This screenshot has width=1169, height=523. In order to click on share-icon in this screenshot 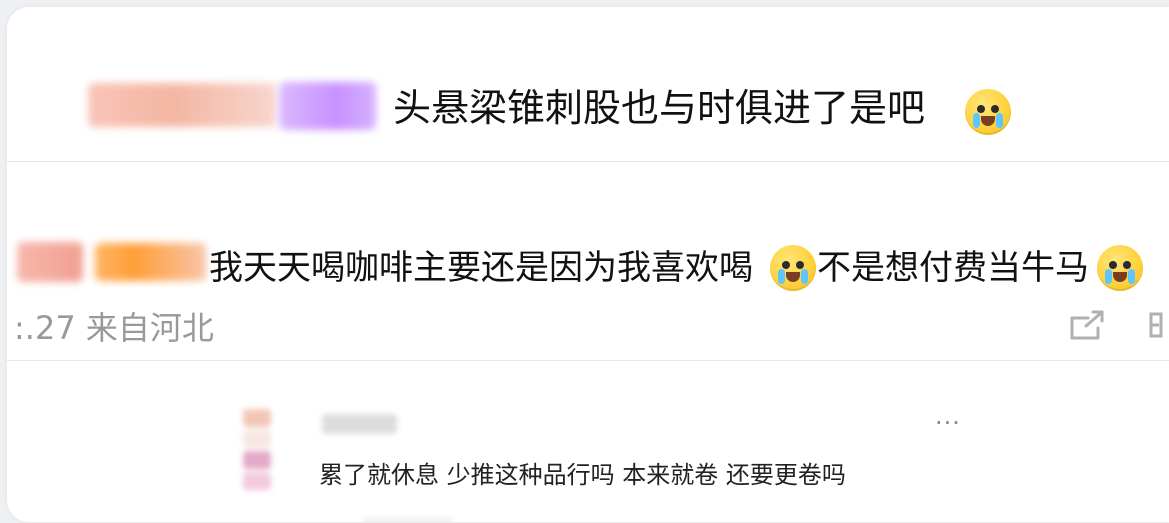, I will do `click(1087, 326)`.